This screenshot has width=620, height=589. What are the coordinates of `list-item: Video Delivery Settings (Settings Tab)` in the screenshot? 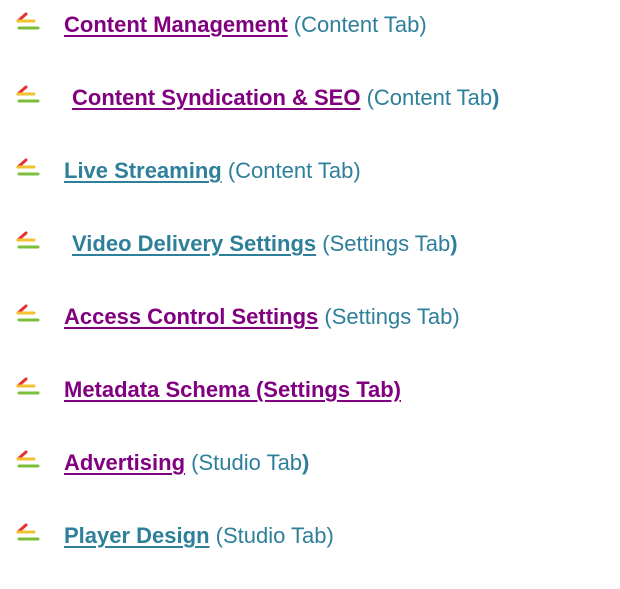 It's located at (310, 244).